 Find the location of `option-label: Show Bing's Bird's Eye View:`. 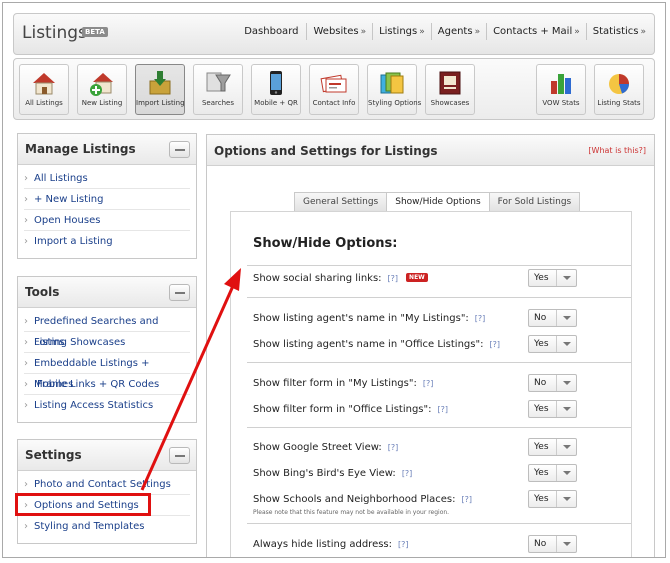

option-label: Show Bing's Bird's Eye View: is located at coordinates (324, 473).